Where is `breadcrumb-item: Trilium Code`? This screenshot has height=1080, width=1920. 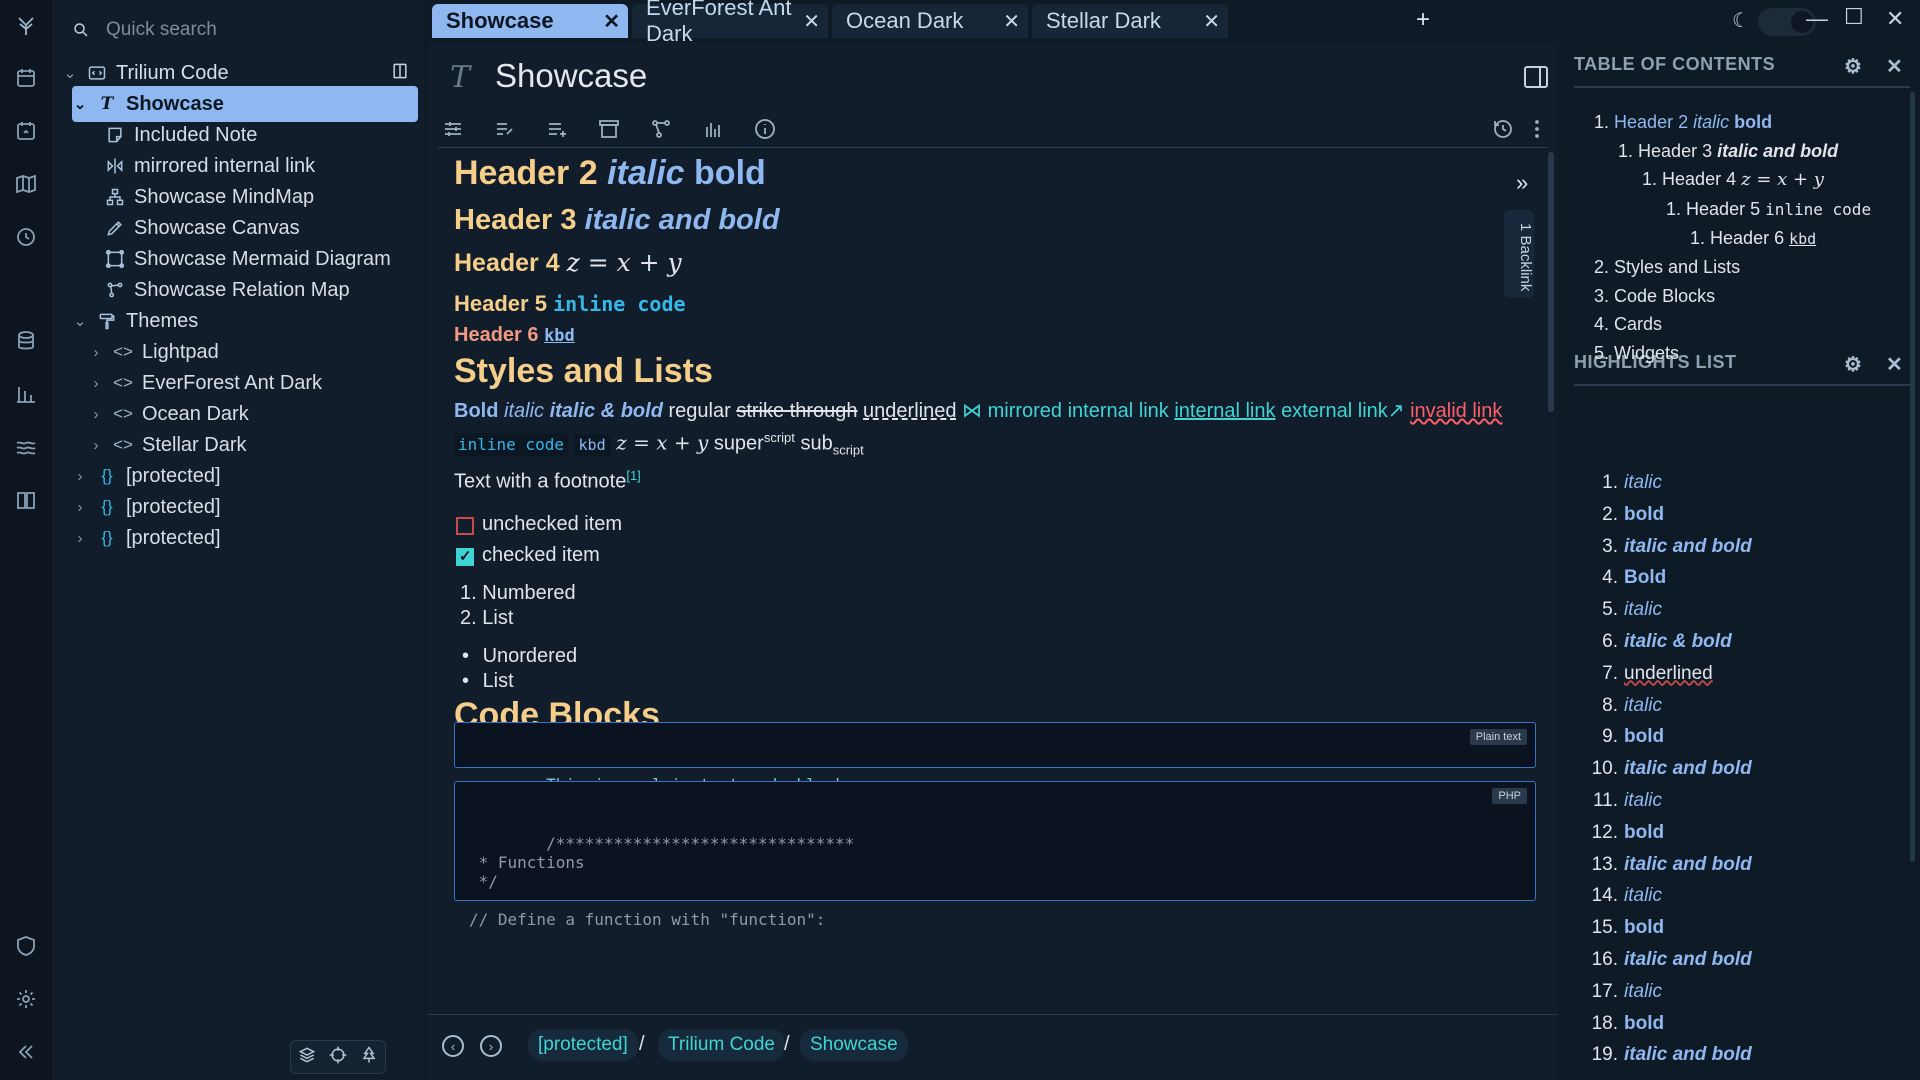
breadcrumb-item: Trilium Code is located at coordinates (721, 1045).